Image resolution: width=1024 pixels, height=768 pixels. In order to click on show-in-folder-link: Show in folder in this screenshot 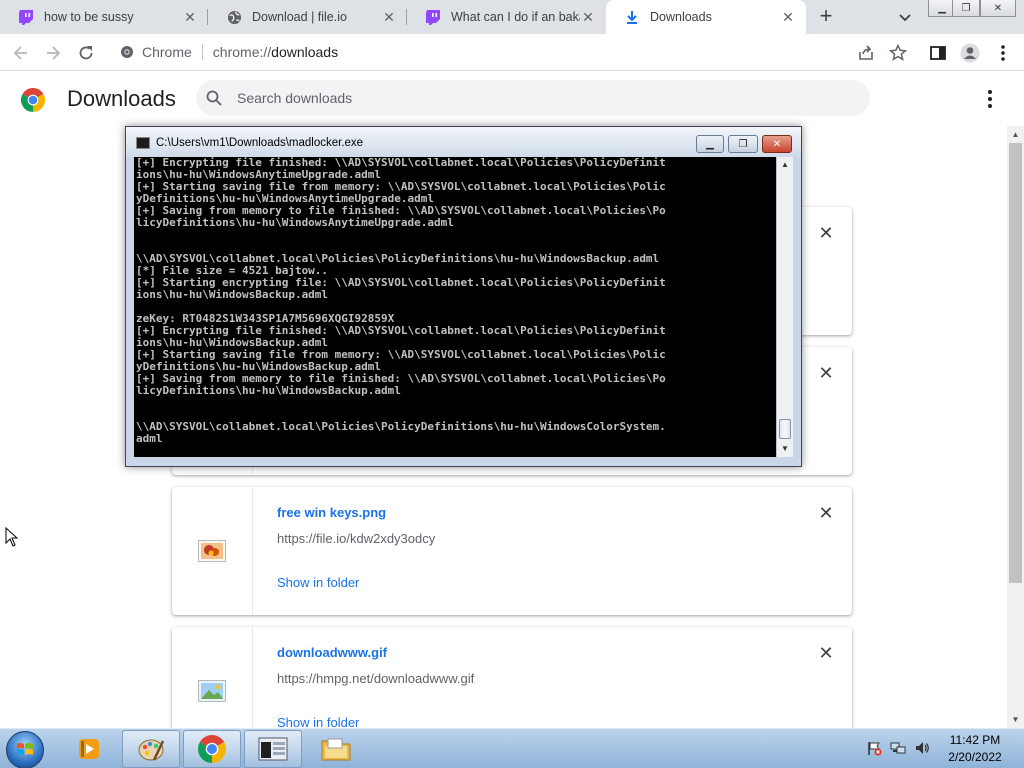, I will do `click(318, 582)`.